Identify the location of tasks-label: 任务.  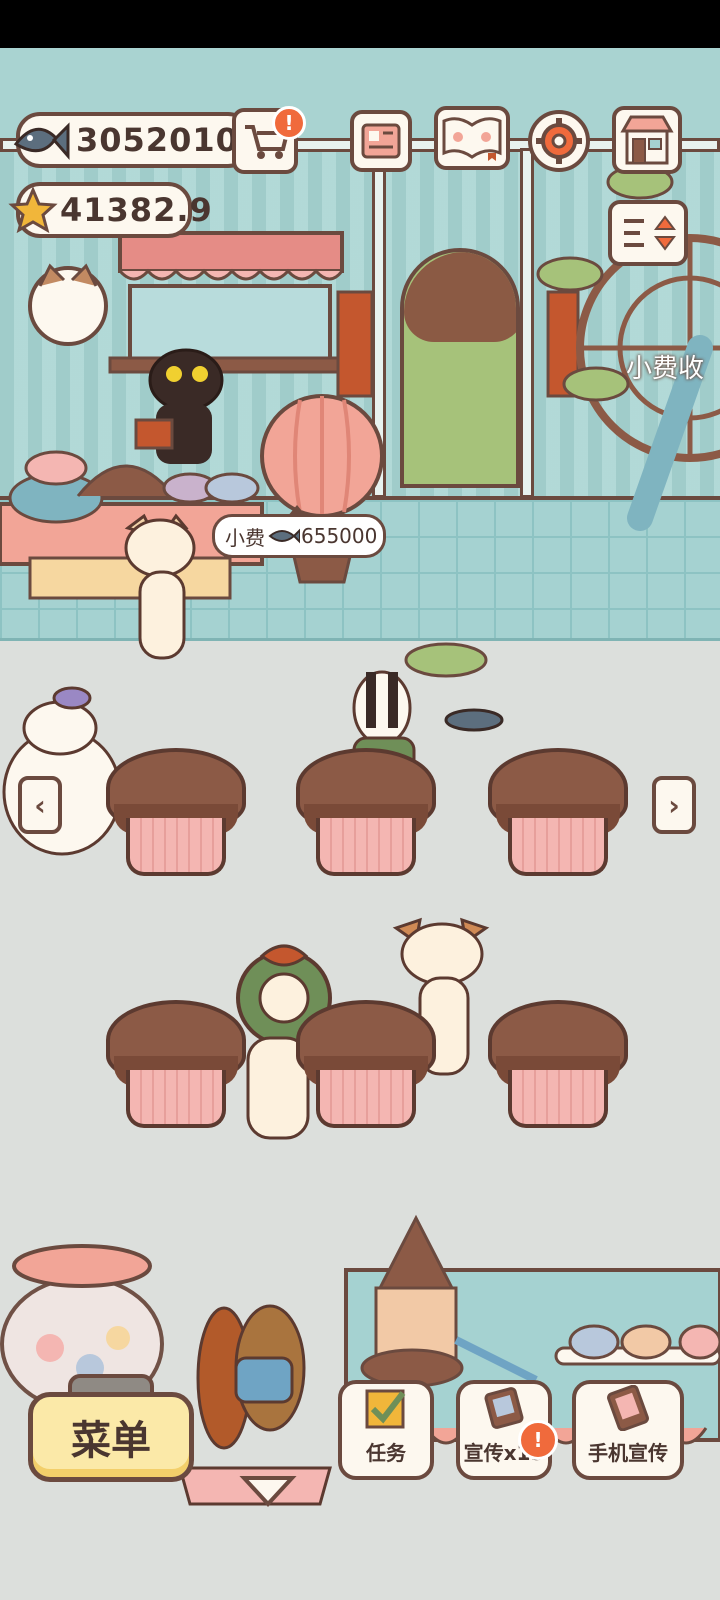
(386, 1453).